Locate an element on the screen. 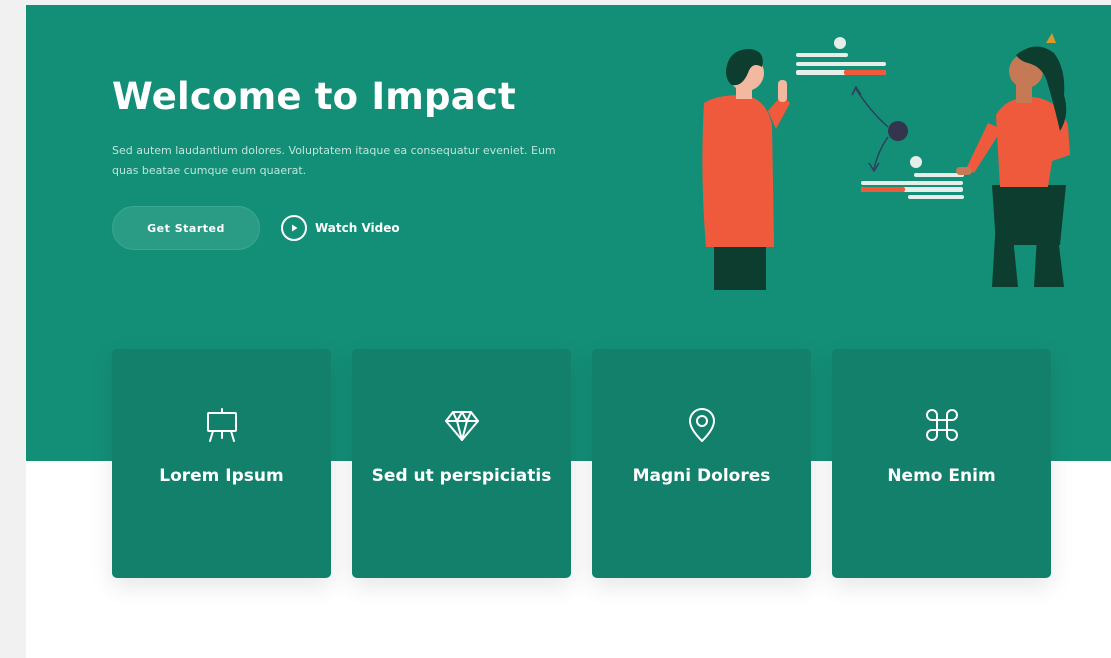 The height and width of the screenshot is (658, 1111). card-nemo-enim: Nemo Enim is located at coordinates (941, 463).